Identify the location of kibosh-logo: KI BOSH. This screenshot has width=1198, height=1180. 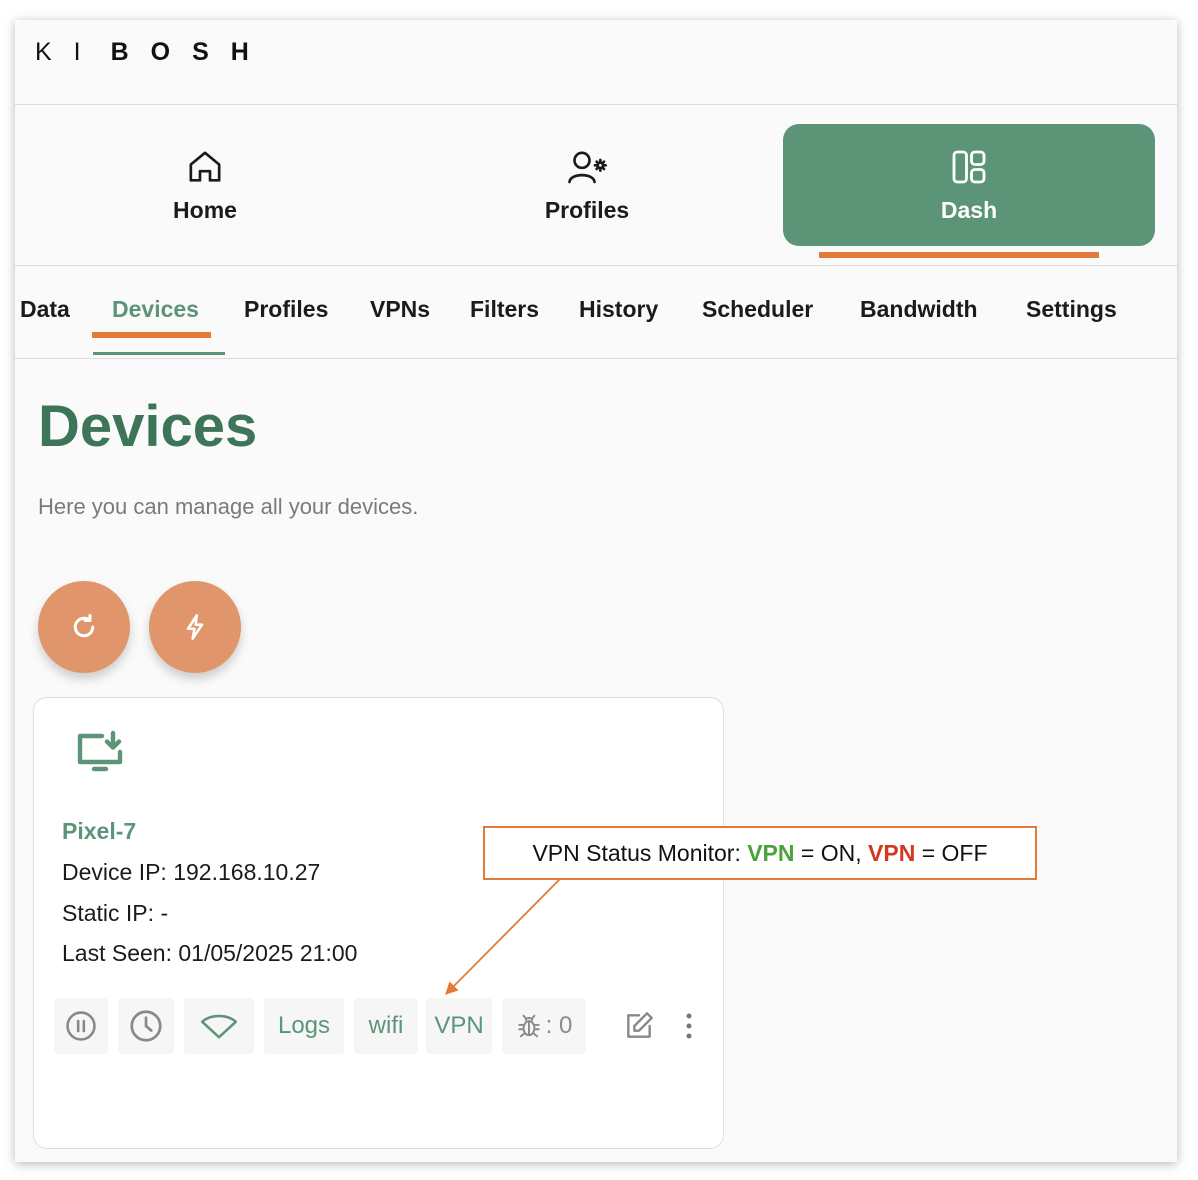
(153, 52).